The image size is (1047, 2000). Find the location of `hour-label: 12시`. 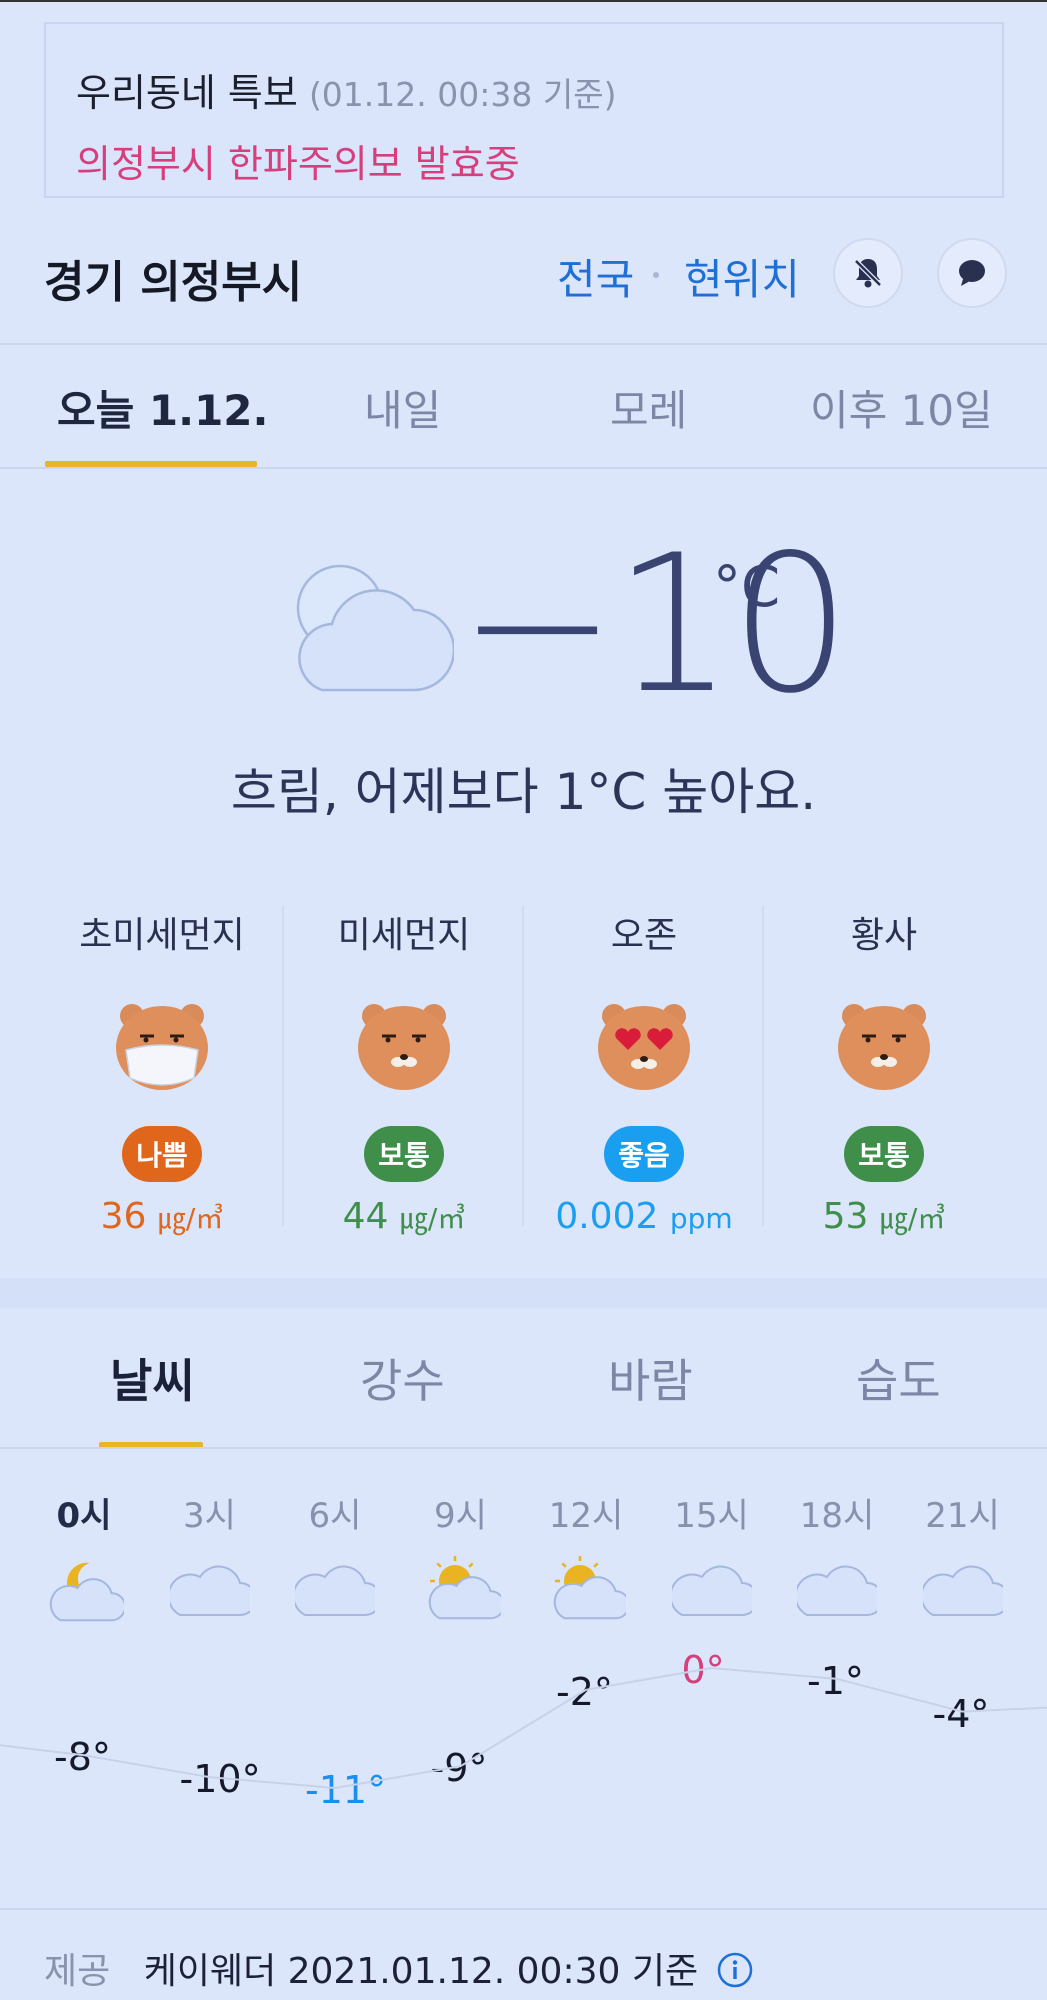

hour-label: 12시 is located at coordinates (586, 1516).